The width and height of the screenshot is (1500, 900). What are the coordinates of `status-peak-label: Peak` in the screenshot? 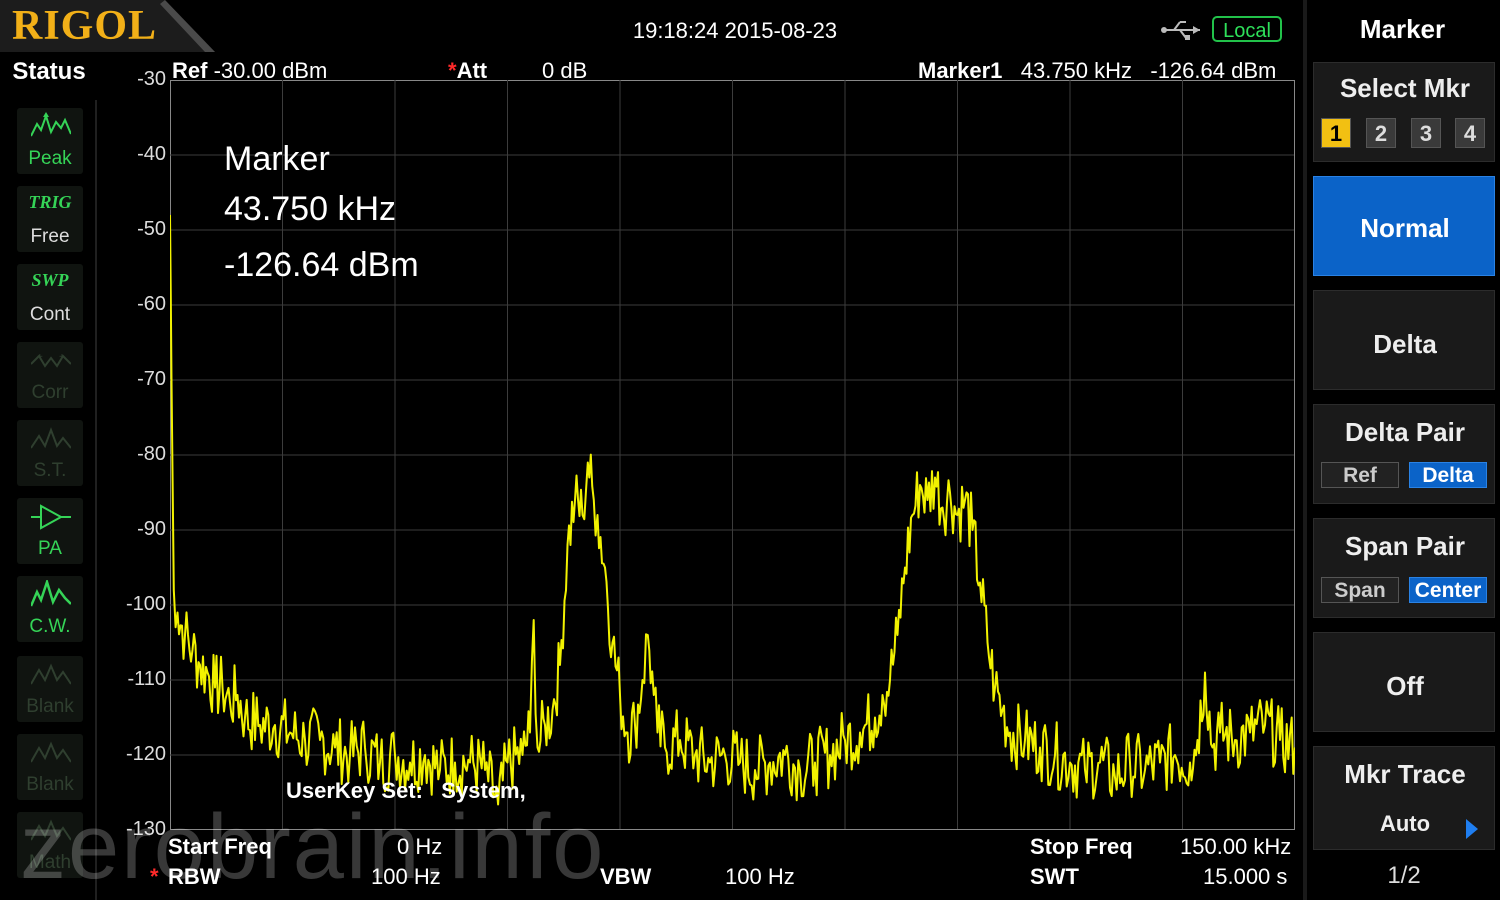 It's located at (50, 158).